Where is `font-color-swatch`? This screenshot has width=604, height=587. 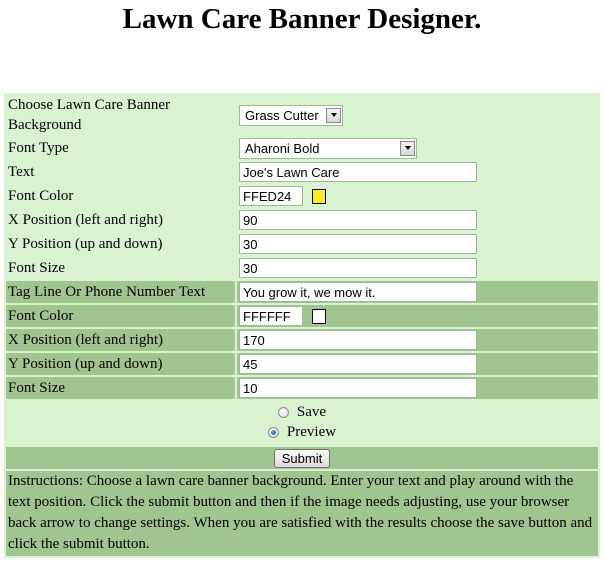 font-color-swatch is located at coordinates (318, 196).